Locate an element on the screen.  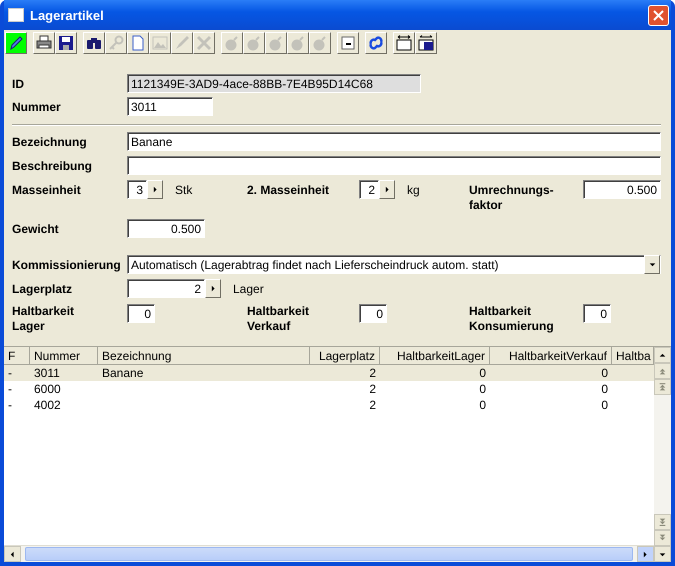
field-label: Umrechnungs-faktor is located at coordinates (512, 197).